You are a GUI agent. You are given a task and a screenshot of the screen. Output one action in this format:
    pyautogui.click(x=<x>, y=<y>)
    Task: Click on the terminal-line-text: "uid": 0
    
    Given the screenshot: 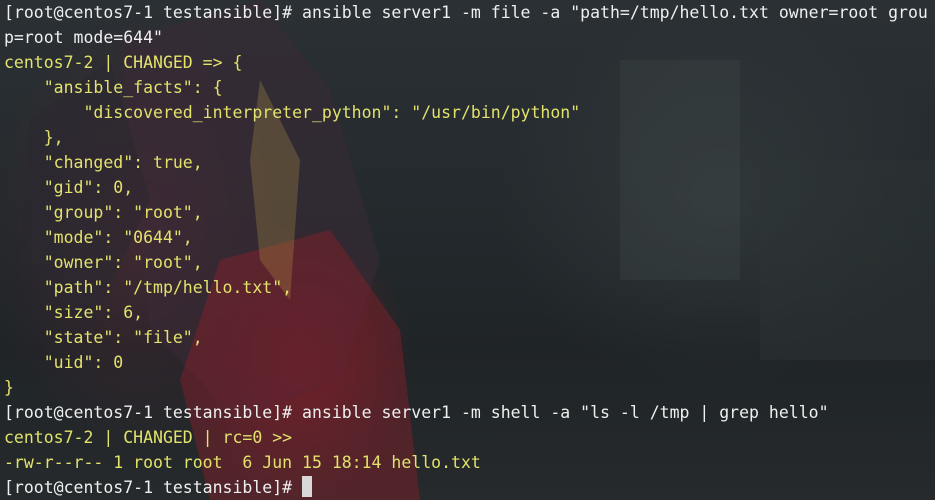 What is the action you would take?
    pyautogui.click(x=64, y=362)
    